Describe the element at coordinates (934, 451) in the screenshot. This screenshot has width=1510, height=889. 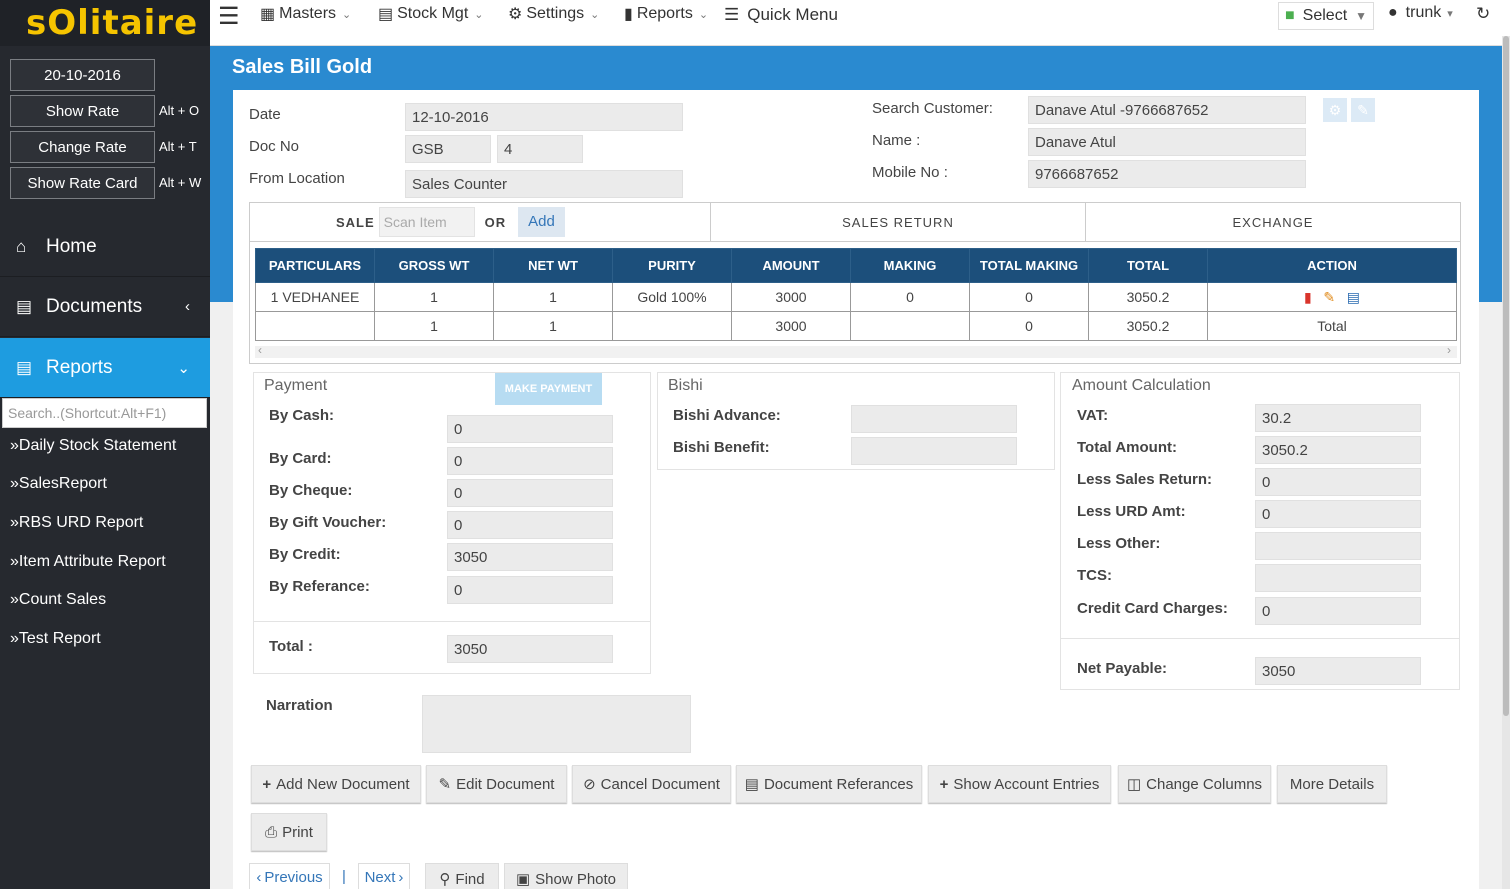
I see `bishi-benefit-field` at that location.